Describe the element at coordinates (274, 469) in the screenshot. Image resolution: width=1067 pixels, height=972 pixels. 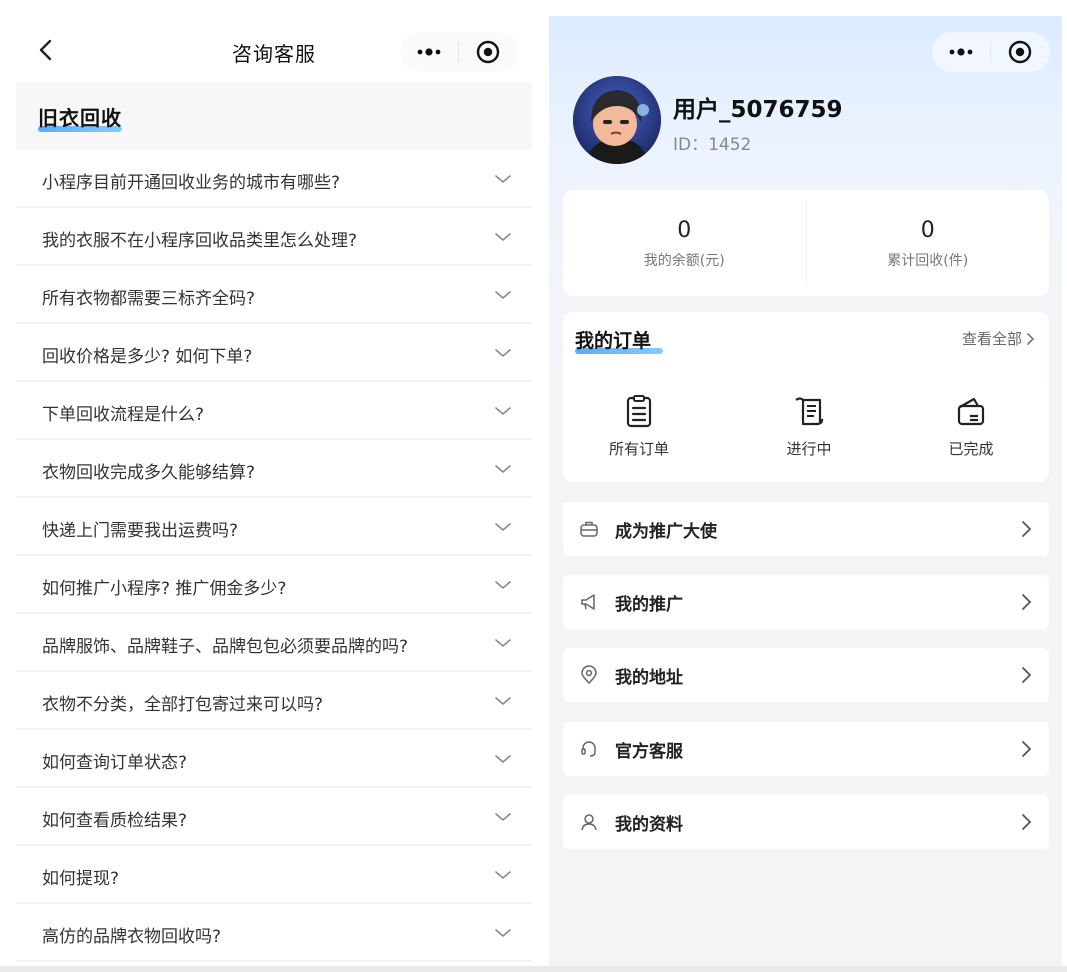
I see `faq-item: 衣物回收完成多久能够结算?` at that location.